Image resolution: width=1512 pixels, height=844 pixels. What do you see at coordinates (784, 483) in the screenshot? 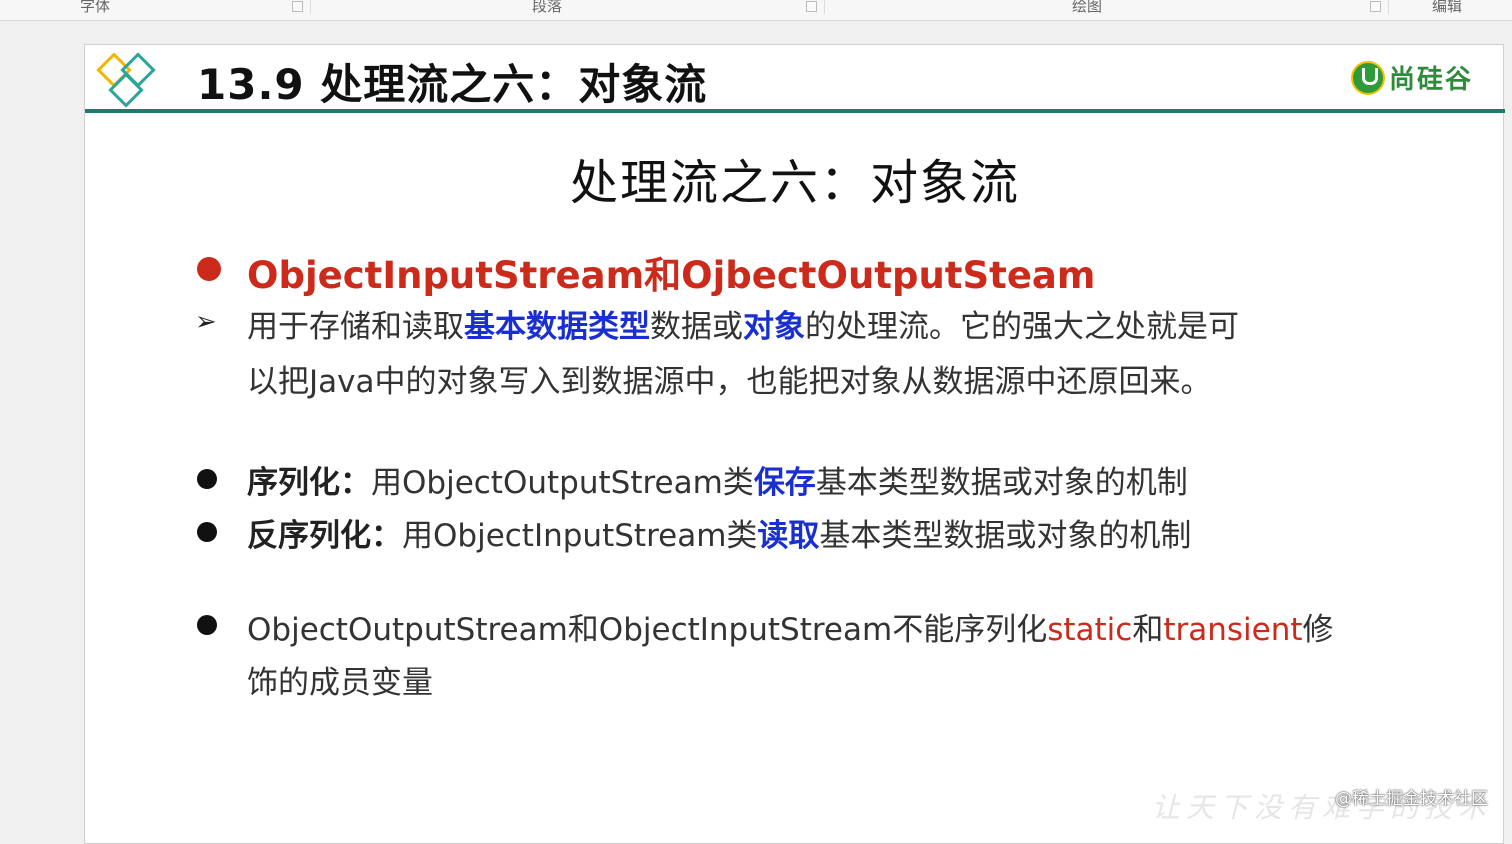
I see `emphasis-save: 保存` at bounding box center [784, 483].